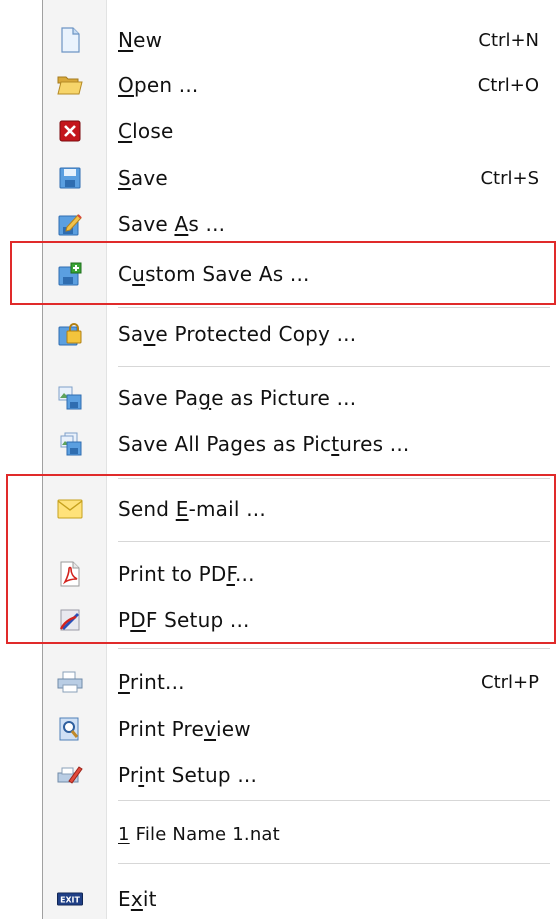 The image size is (556, 919). What do you see at coordinates (70, 444) in the screenshot?
I see `all-pages-pictures-icon` at bounding box center [70, 444].